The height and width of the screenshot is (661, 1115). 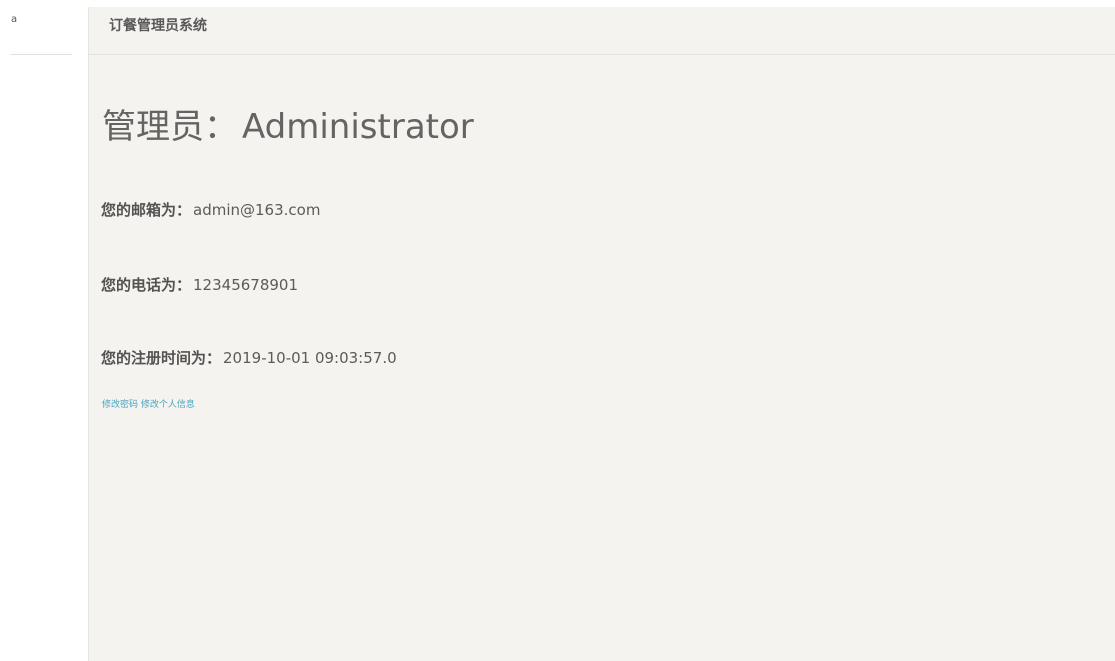 What do you see at coordinates (120, 405) in the screenshot?
I see `change-password-link: 修改密码` at bounding box center [120, 405].